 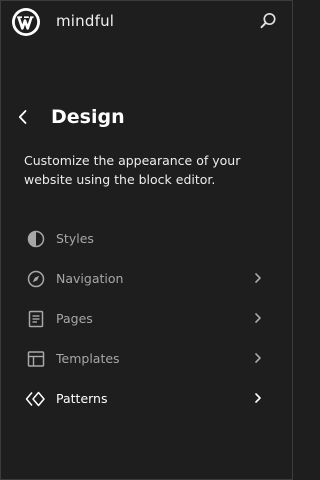 What do you see at coordinates (88, 358) in the screenshot?
I see `nav-item-label: Templates` at bounding box center [88, 358].